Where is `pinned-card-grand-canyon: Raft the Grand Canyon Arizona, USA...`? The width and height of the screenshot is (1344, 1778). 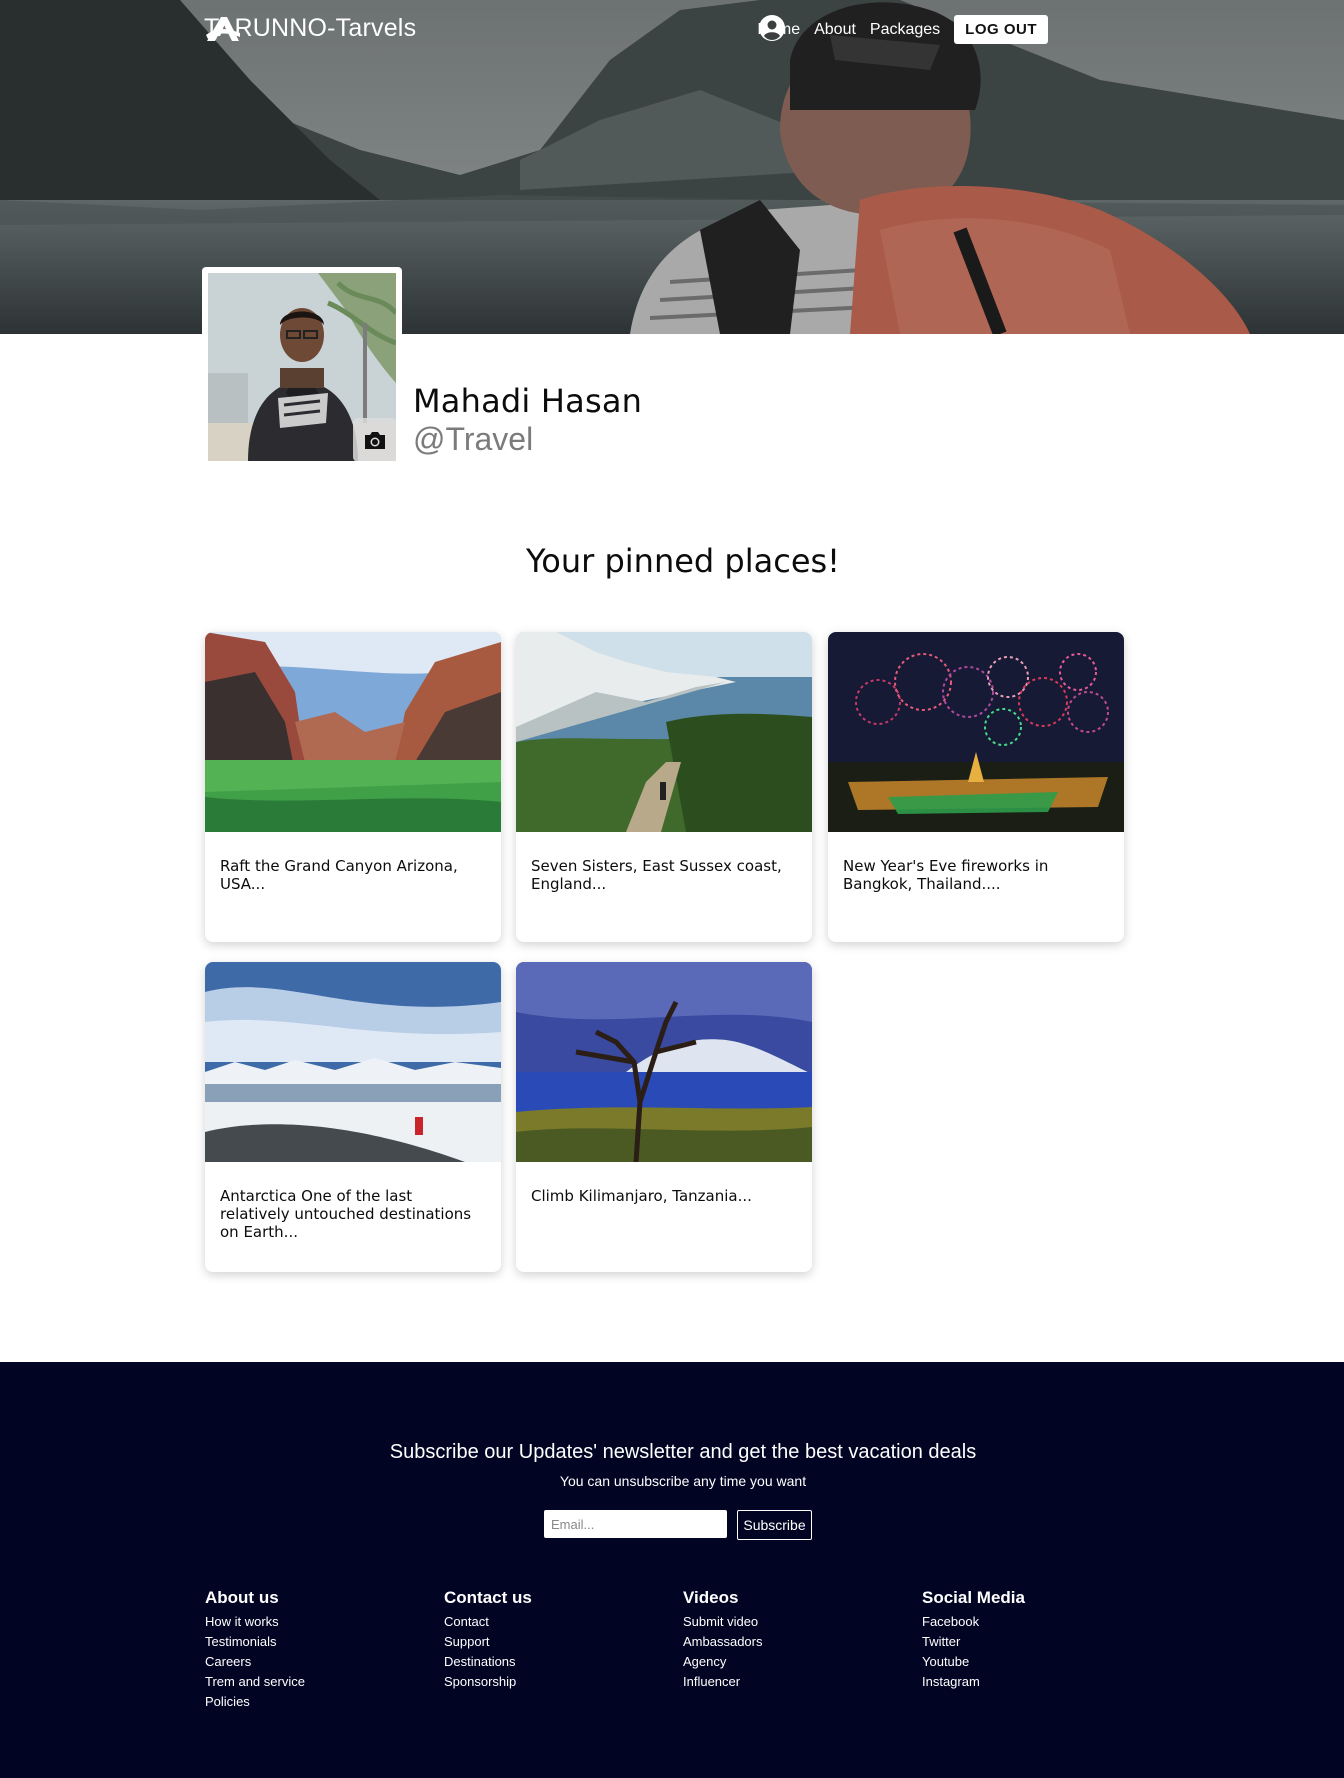 pinned-card-grand-canyon: Raft the Grand Canyon Arizona, USA... is located at coordinates (353, 787).